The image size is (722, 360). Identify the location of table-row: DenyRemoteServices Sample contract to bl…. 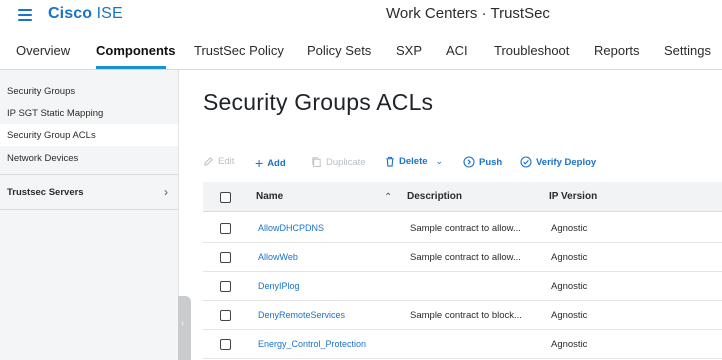
(462, 315).